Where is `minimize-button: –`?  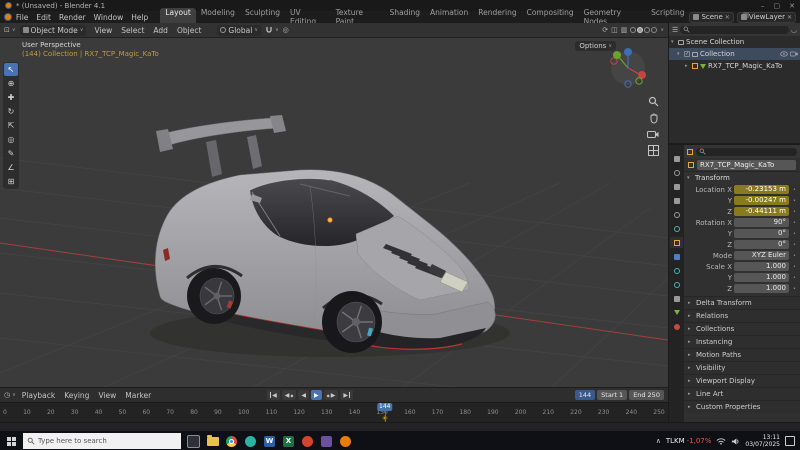
minimize-button: – is located at coordinates (763, 6).